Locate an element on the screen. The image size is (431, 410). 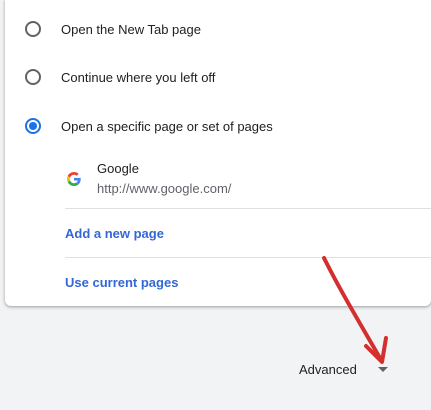
radio-open-new-tab: Open the New Tab page is located at coordinates (218, 29).